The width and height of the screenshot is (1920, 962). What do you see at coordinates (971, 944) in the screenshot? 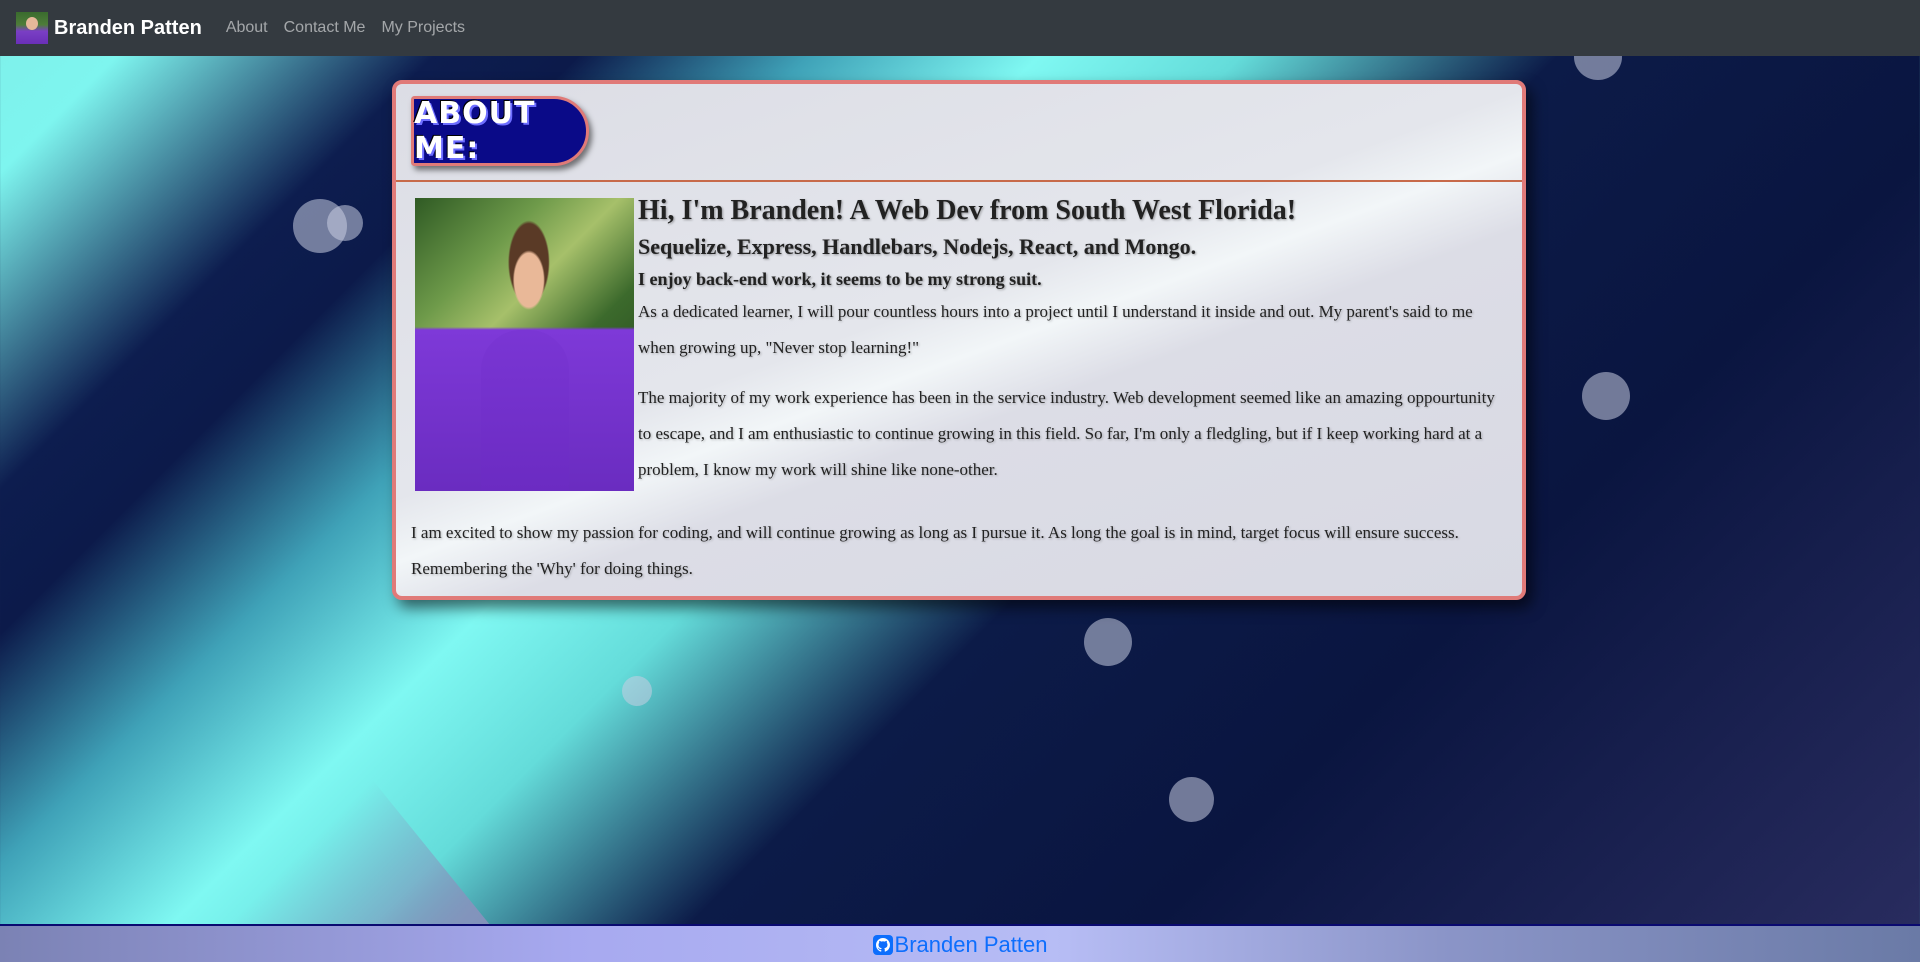
I see `footer-link-text: Branden Patten` at bounding box center [971, 944].